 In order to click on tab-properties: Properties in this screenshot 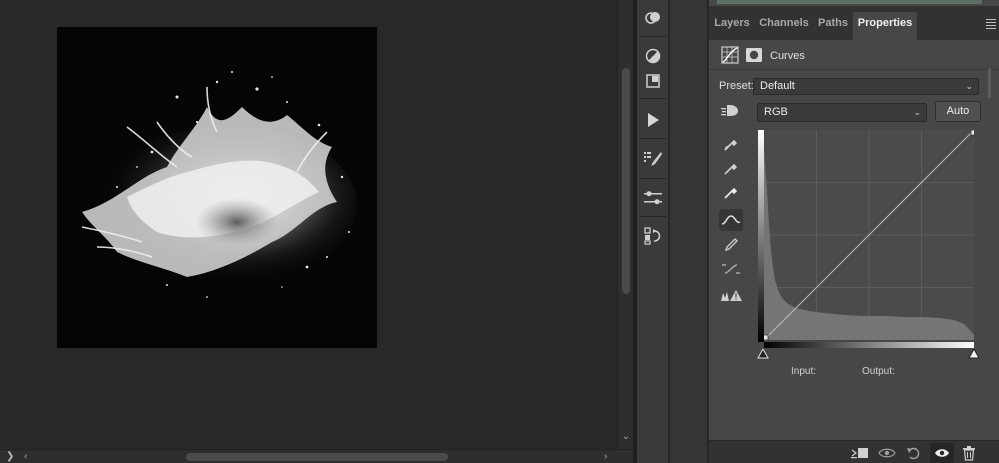, I will do `click(885, 26)`.